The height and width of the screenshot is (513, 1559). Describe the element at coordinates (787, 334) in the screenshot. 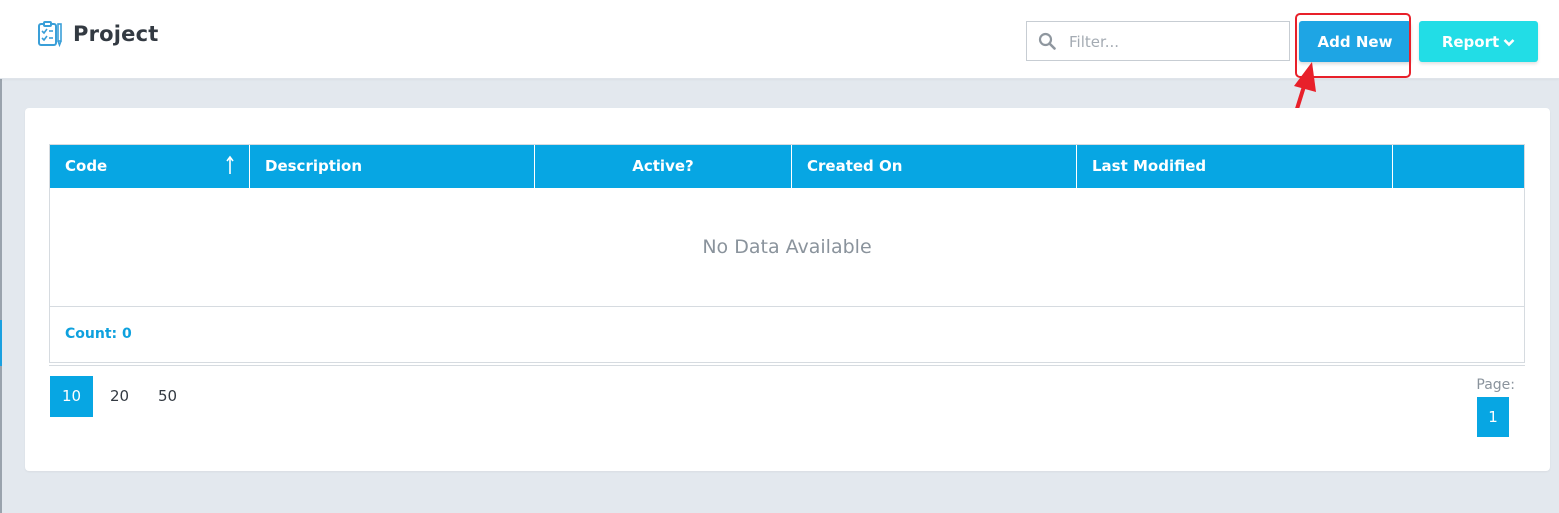

I see `grid-footer: Count: 0` at that location.